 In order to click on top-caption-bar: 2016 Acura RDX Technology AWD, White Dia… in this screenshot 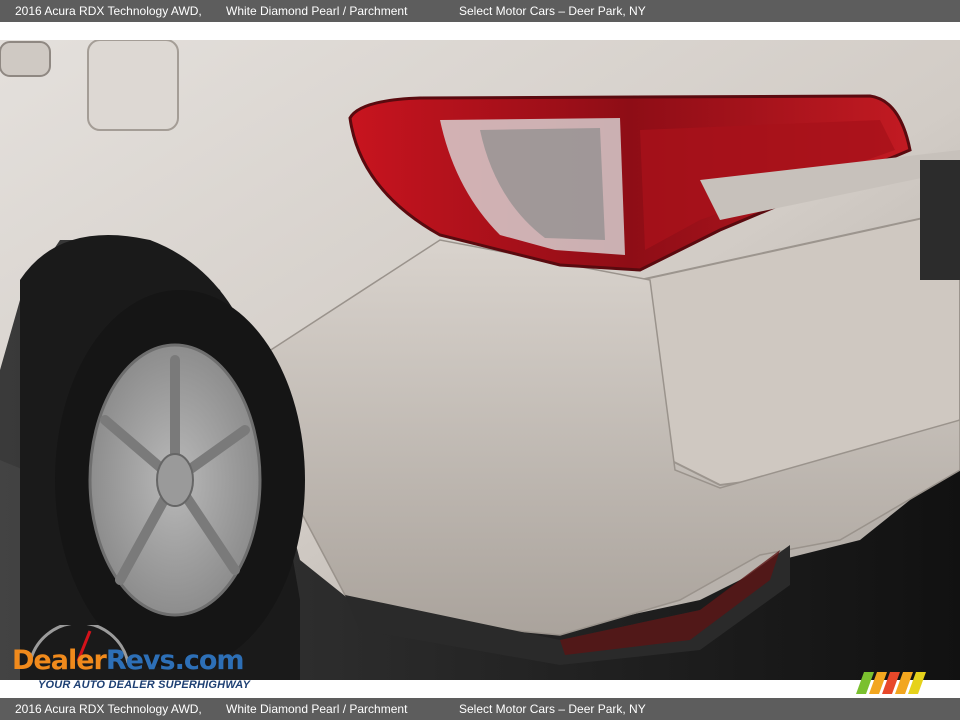, I will do `click(480, 11)`.